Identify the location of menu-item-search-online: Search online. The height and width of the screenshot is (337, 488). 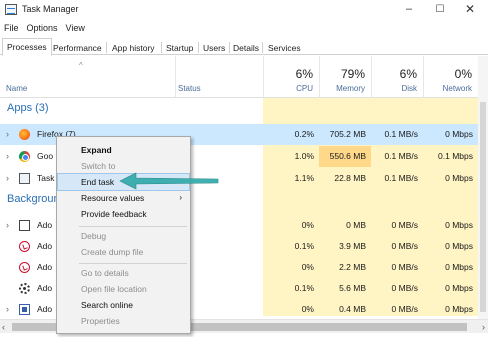
(123, 305).